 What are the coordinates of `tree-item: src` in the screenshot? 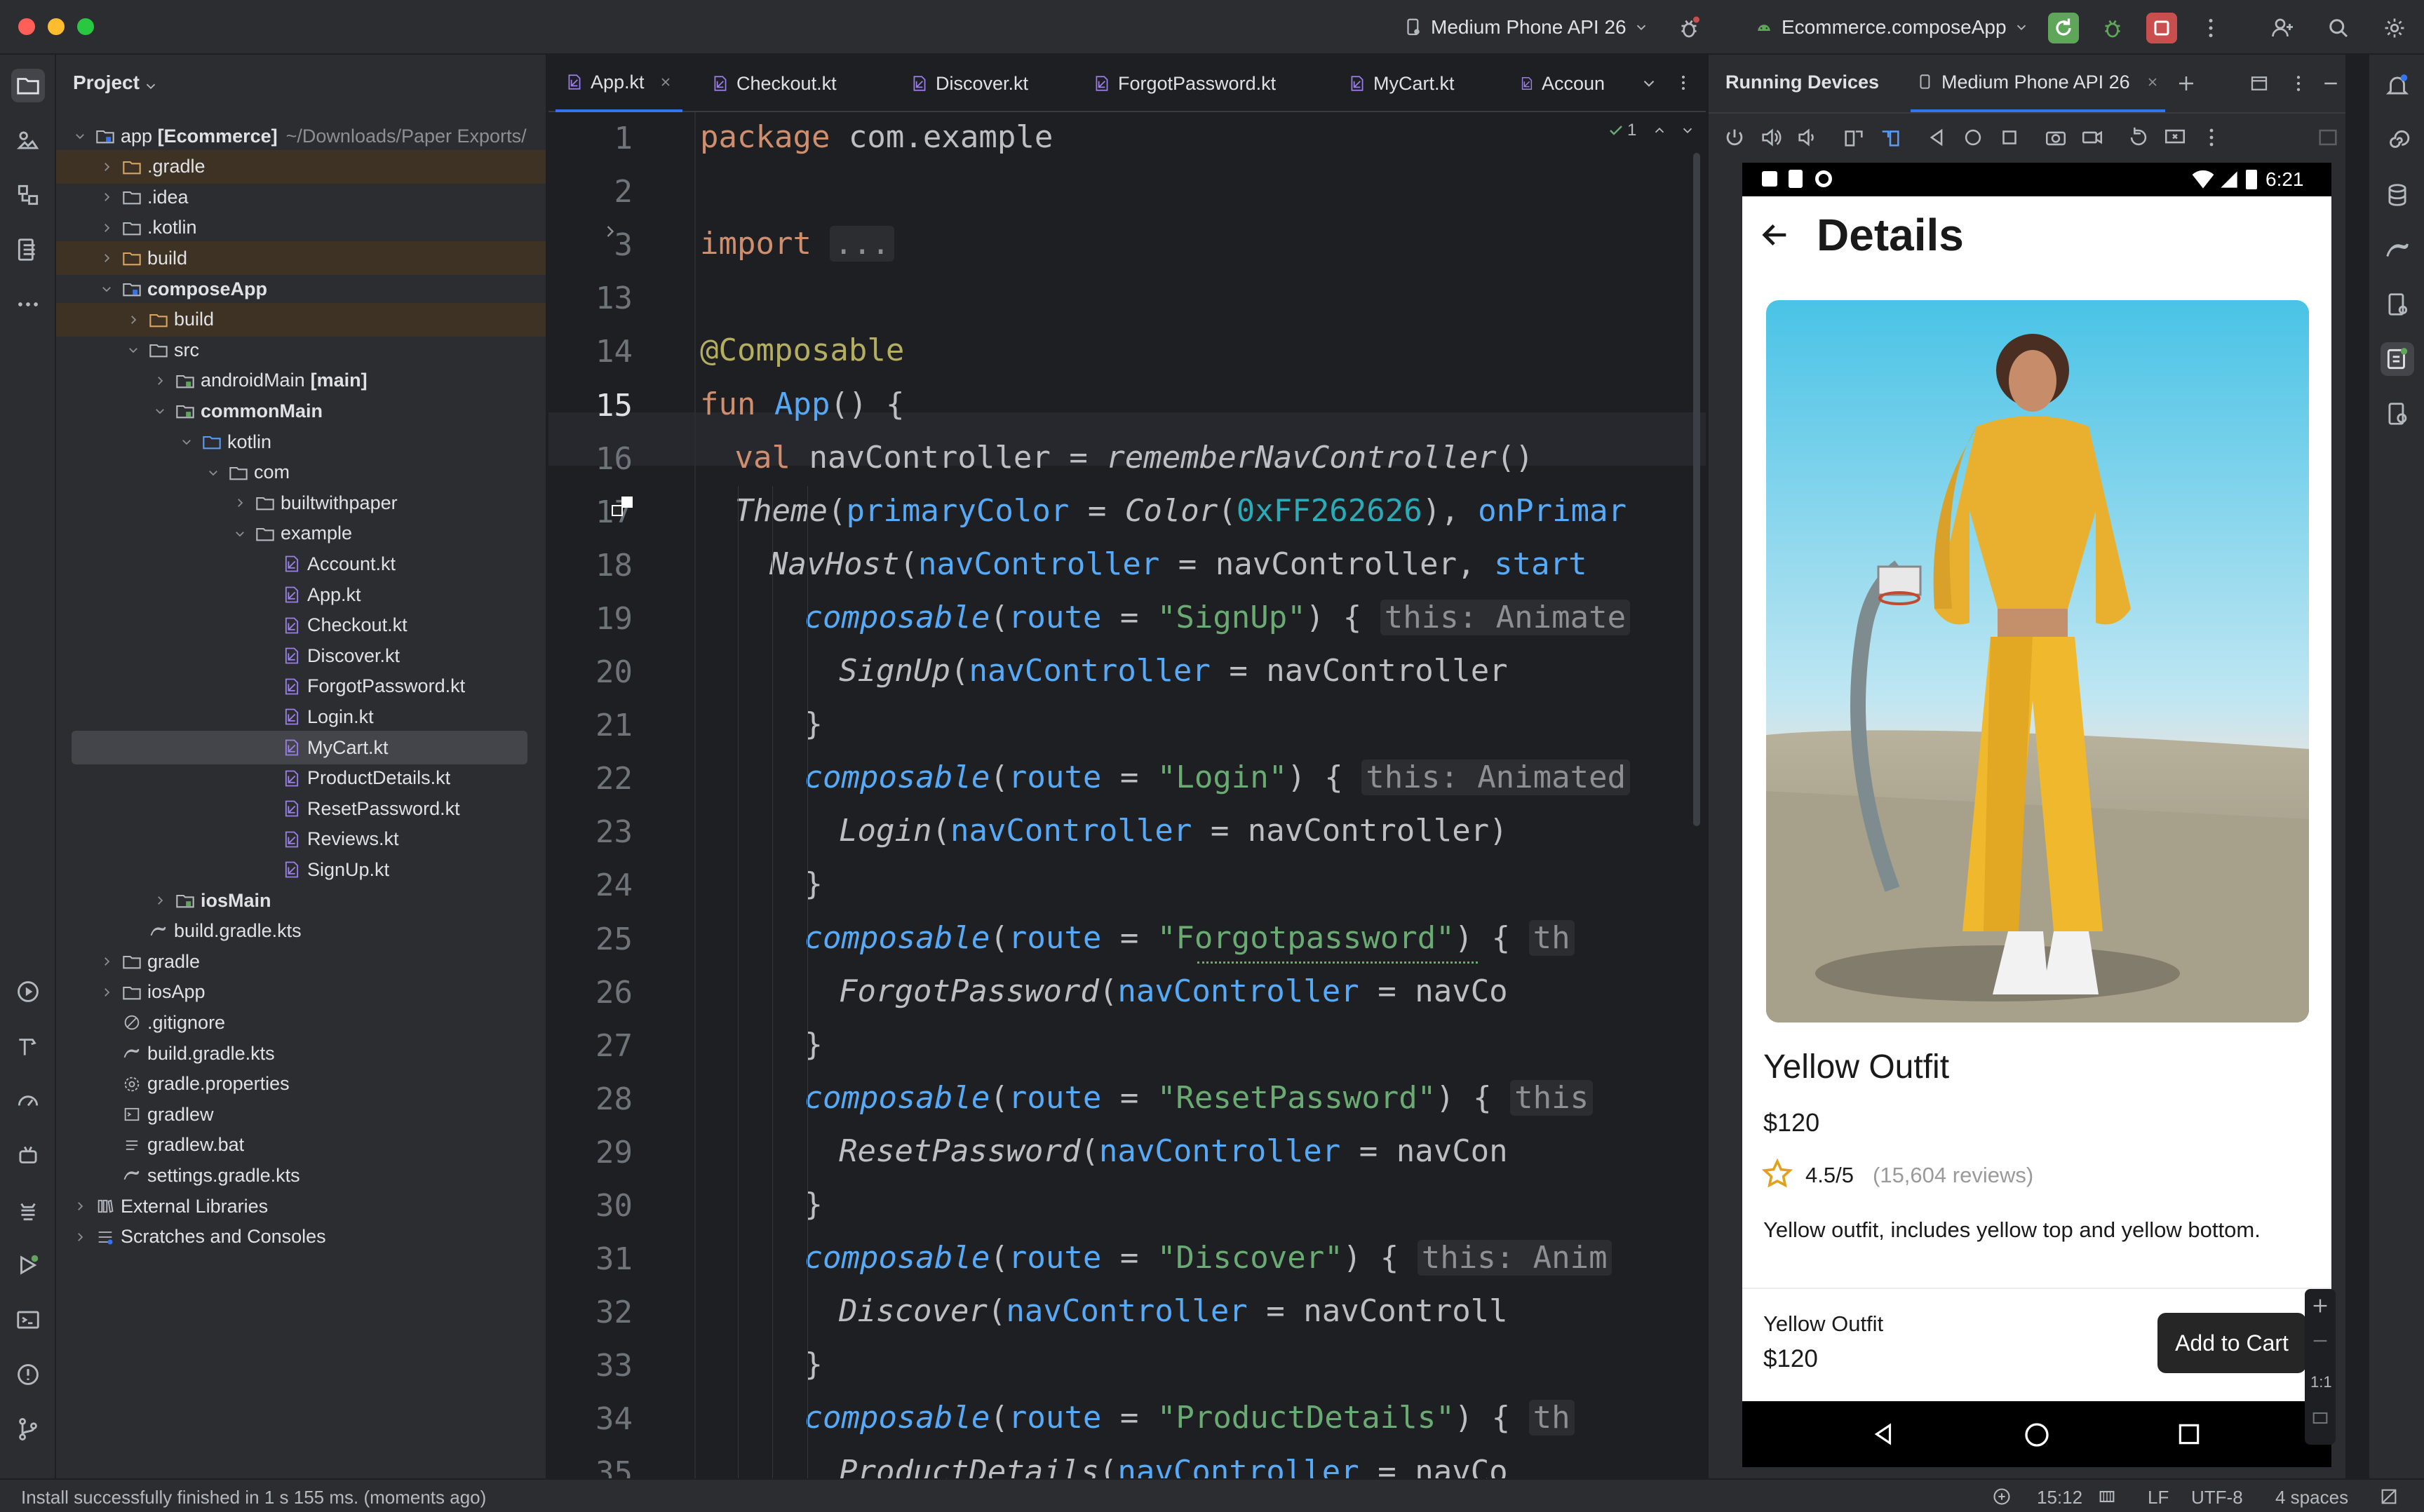 It's located at (301, 350).